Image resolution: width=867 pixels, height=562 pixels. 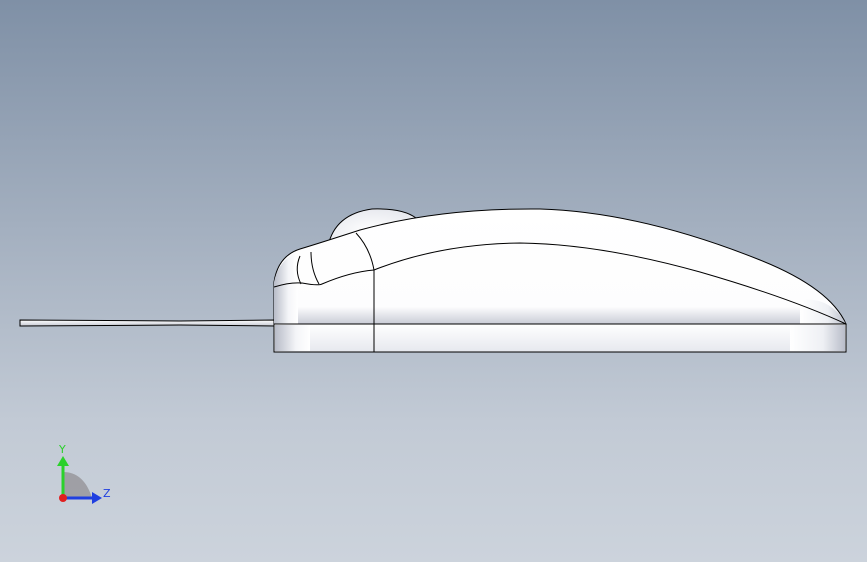 I want to click on cable, so click(x=147, y=323).